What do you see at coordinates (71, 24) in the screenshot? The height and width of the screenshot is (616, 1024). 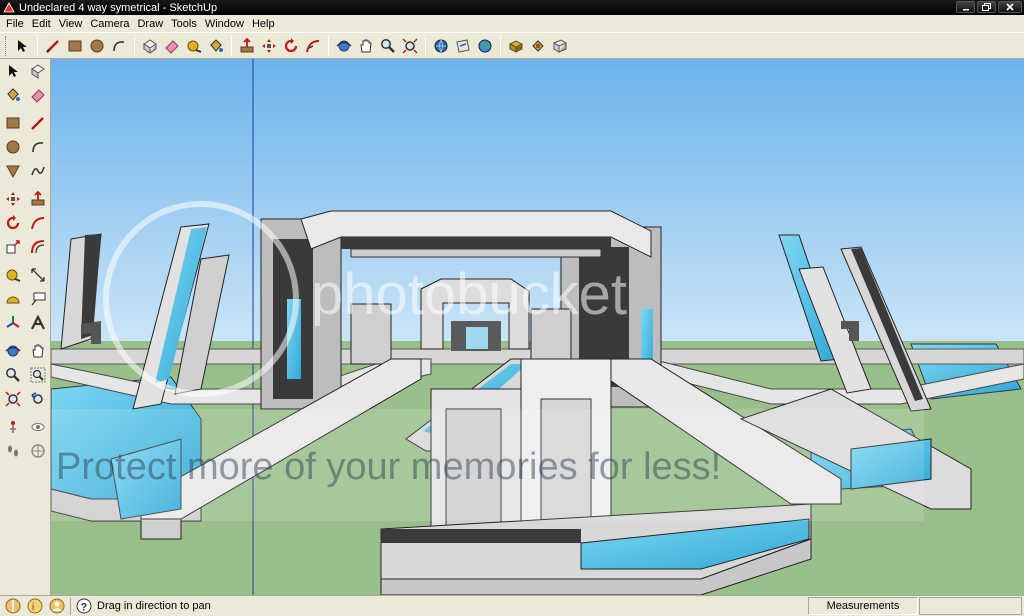 I see `menu-view: View` at bounding box center [71, 24].